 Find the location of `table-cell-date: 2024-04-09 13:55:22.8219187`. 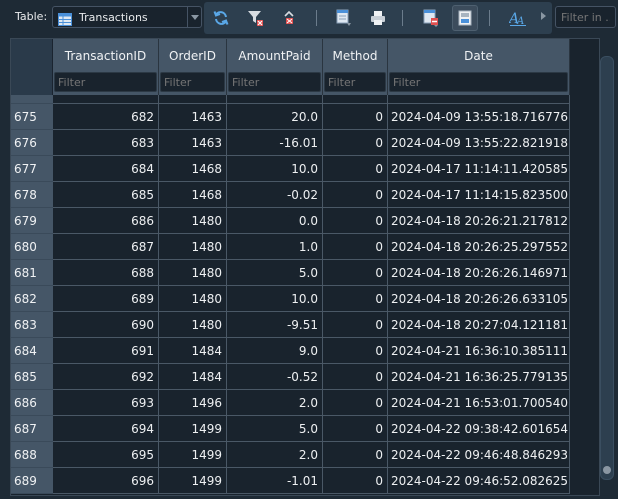

table-cell-date: 2024-04-09 13:55:22.8219187 is located at coordinates (479, 143).